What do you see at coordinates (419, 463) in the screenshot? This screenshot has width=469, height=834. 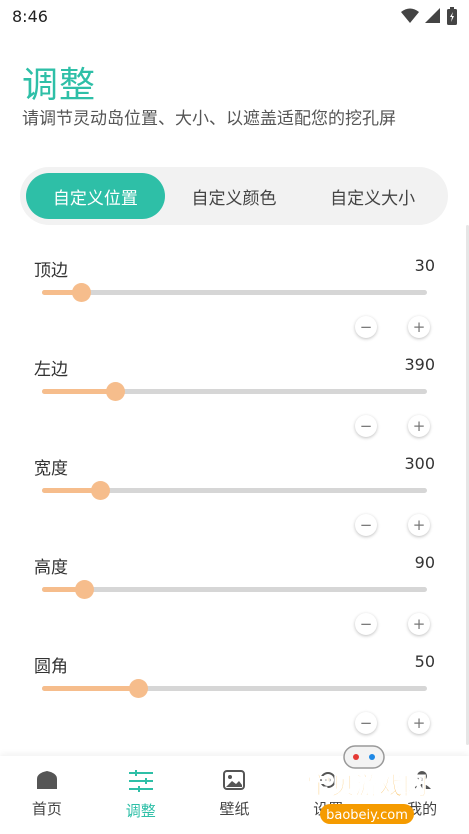 I see `control-value: 300` at bounding box center [419, 463].